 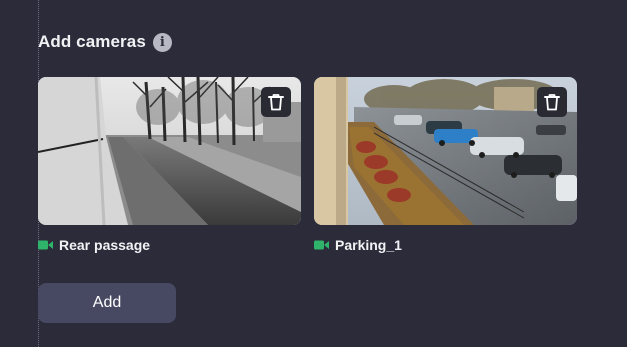 I want to click on camera-name: Parking_1, so click(x=368, y=245).